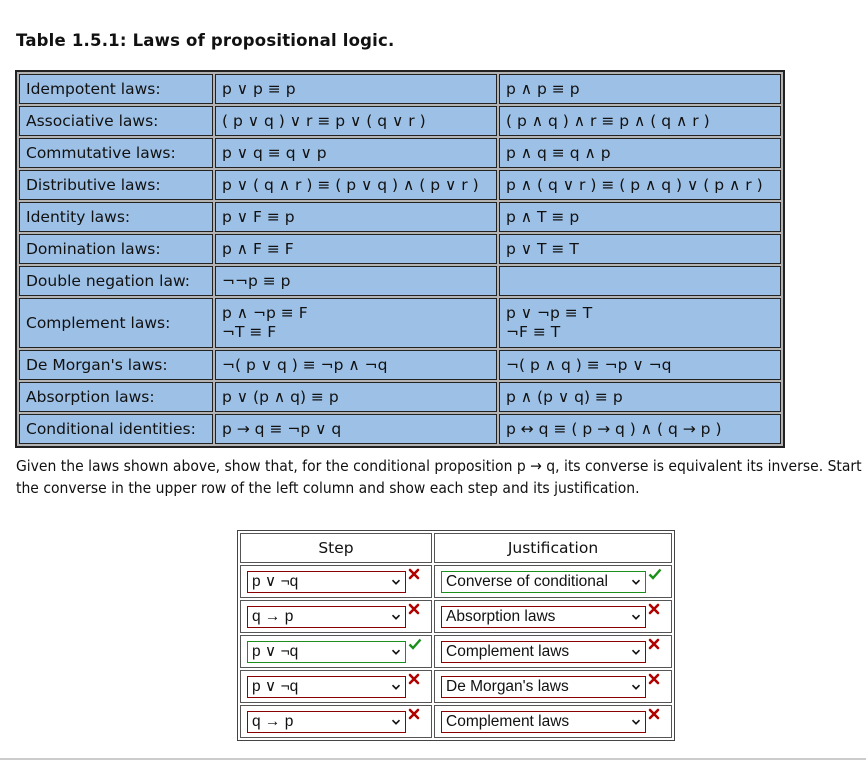  Describe the element at coordinates (356, 429) in the screenshot. I see `law-left-form: p → q ≡ ¬p ∨ q` at that location.